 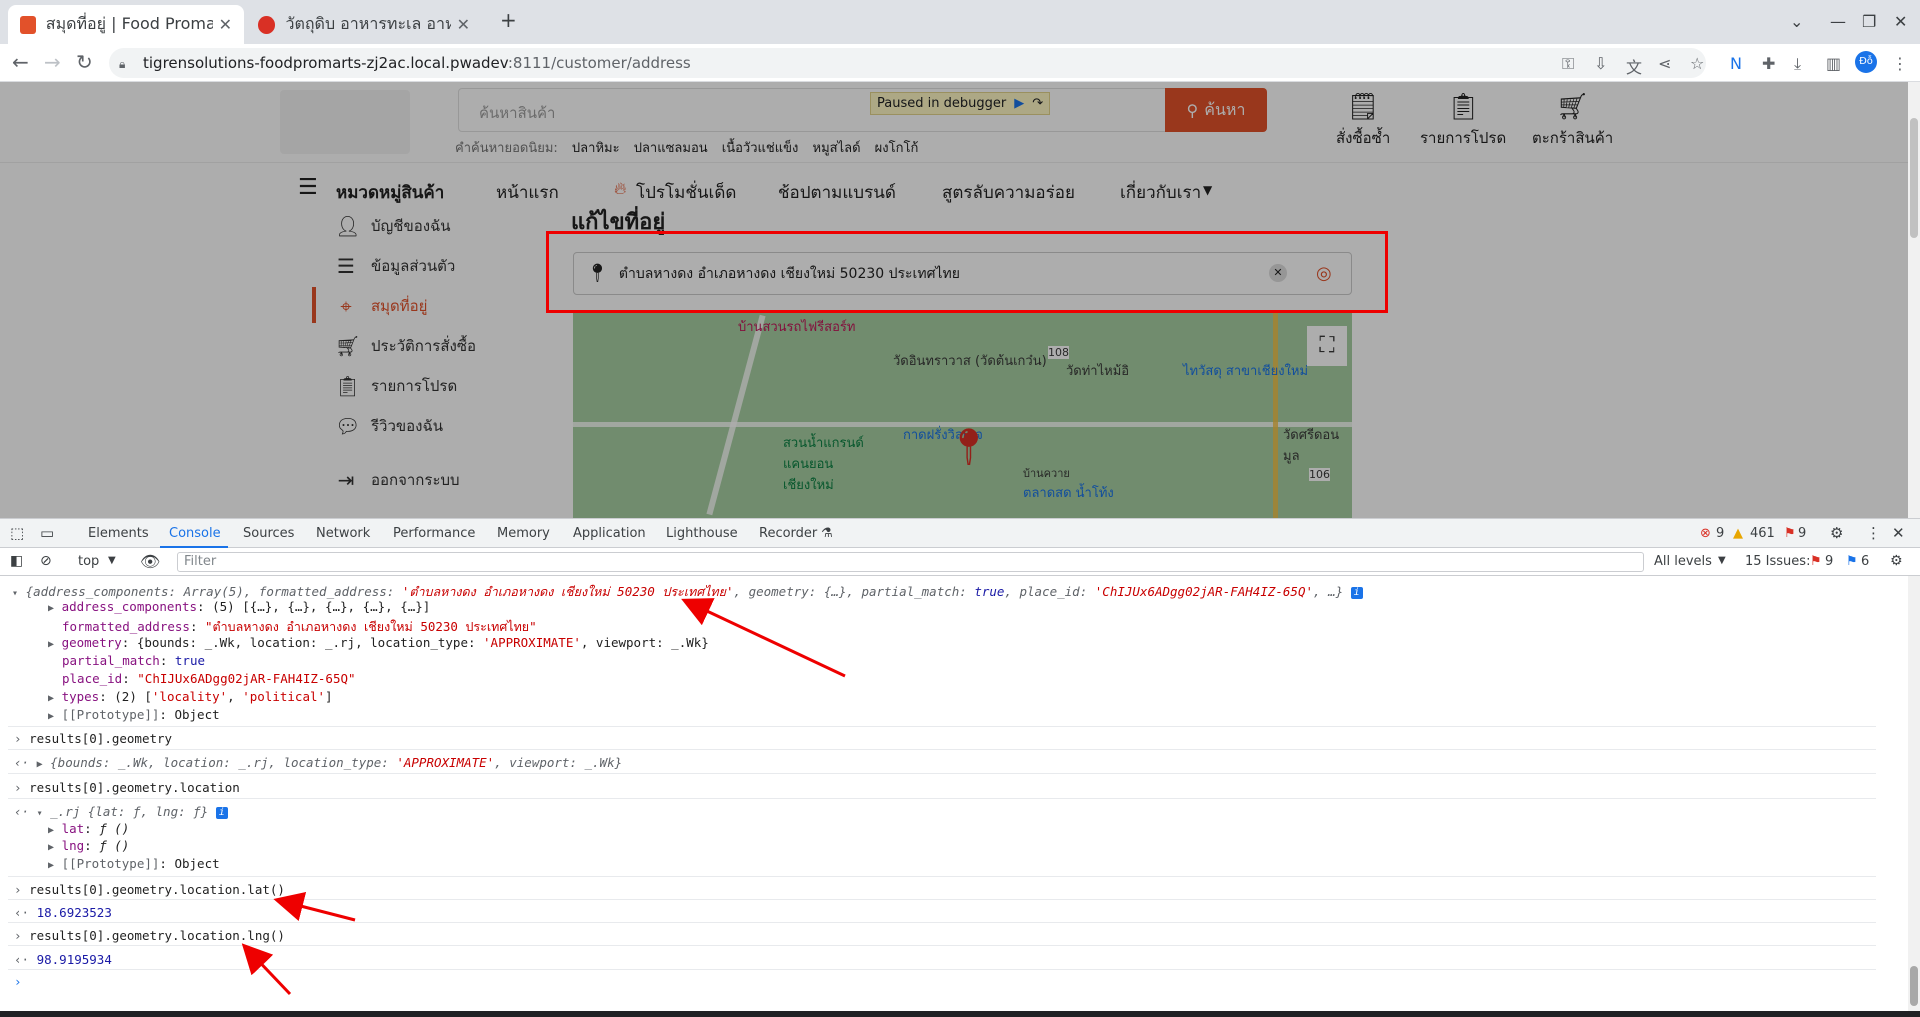 What do you see at coordinates (1797, 64) in the screenshot?
I see `downloads-icon: ⤓` at bounding box center [1797, 64].